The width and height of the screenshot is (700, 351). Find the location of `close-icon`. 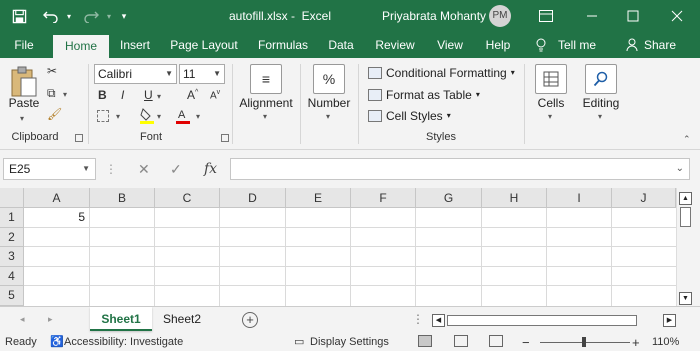

close-icon is located at coordinates (677, 16).